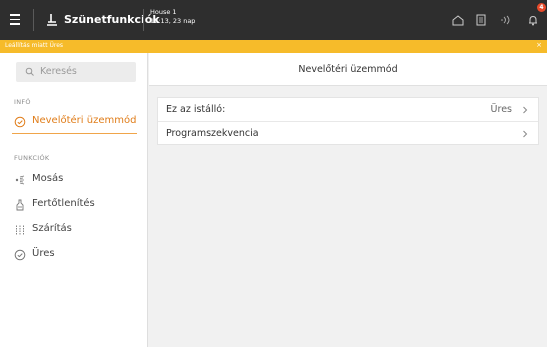 The image size is (547, 347). I want to click on section-label-functions: FUNKCIÓK, so click(32, 158).